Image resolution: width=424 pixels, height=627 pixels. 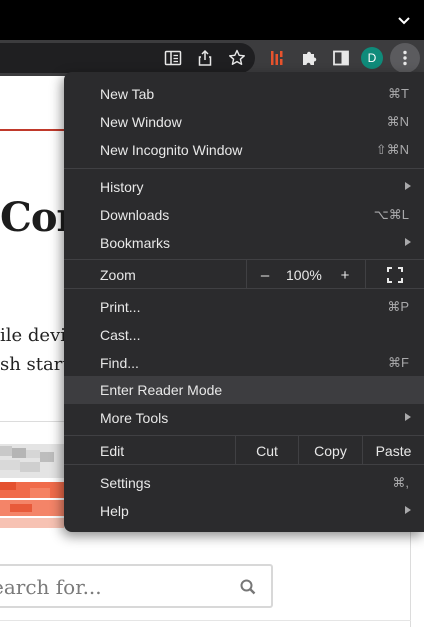 What do you see at coordinates (341, 58) in the screenshot?
I see `side-panel-icon` at bounding box center [341, 58].